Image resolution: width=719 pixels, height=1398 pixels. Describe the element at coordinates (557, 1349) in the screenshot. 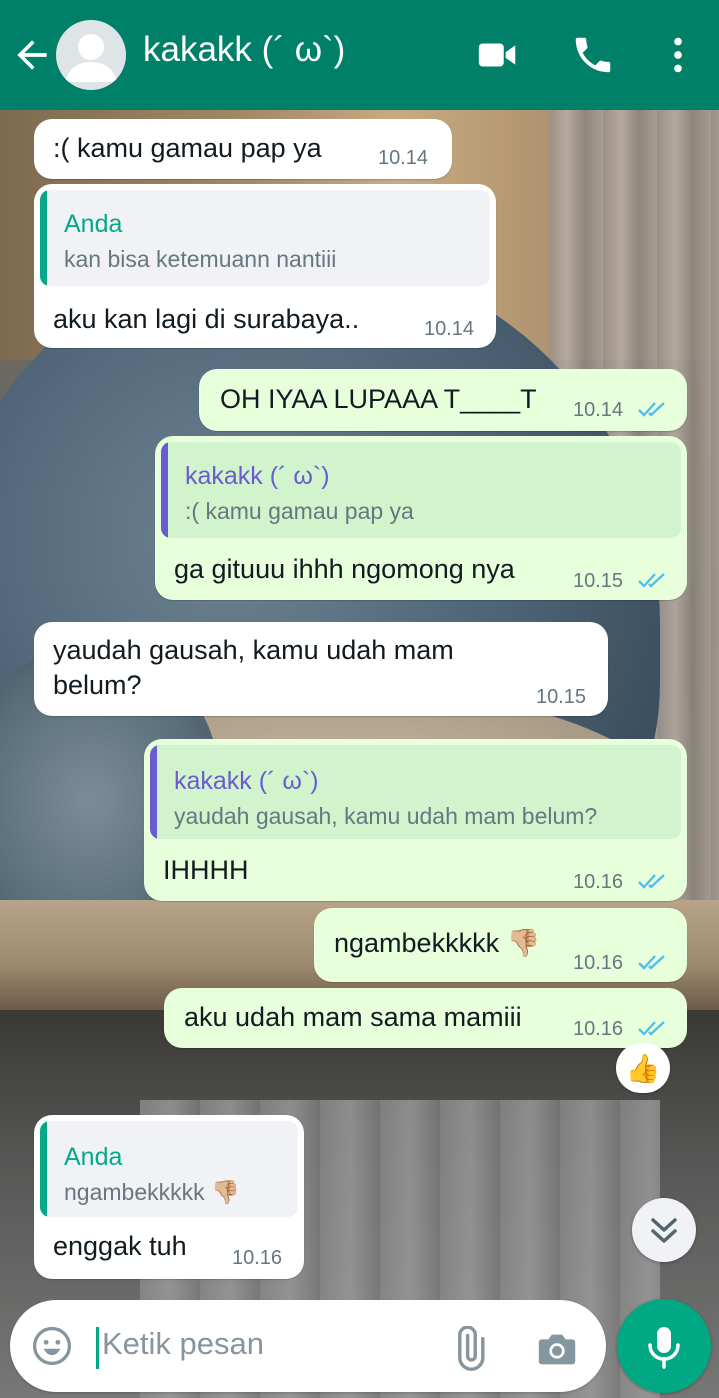

I see `camera-icon` at that location.